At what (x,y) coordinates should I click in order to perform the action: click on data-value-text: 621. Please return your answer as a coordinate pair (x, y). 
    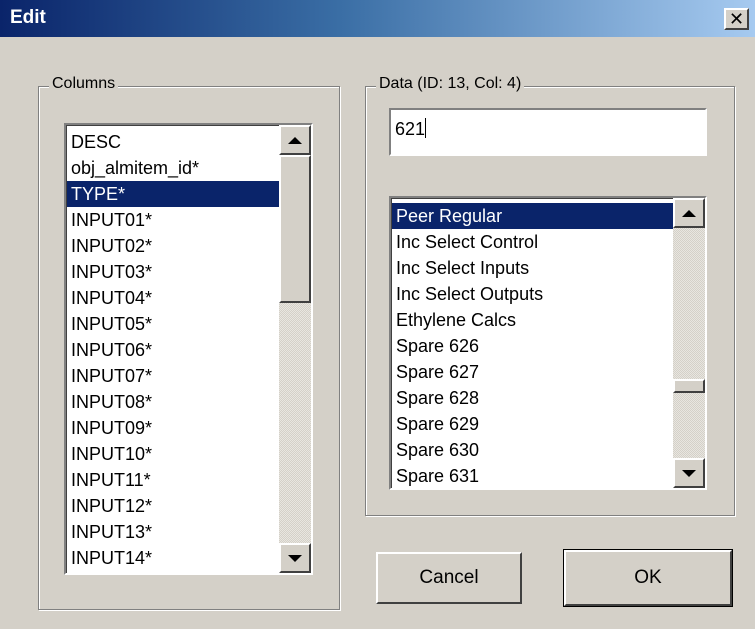
    Looking at the image, I should click on (410, 129).